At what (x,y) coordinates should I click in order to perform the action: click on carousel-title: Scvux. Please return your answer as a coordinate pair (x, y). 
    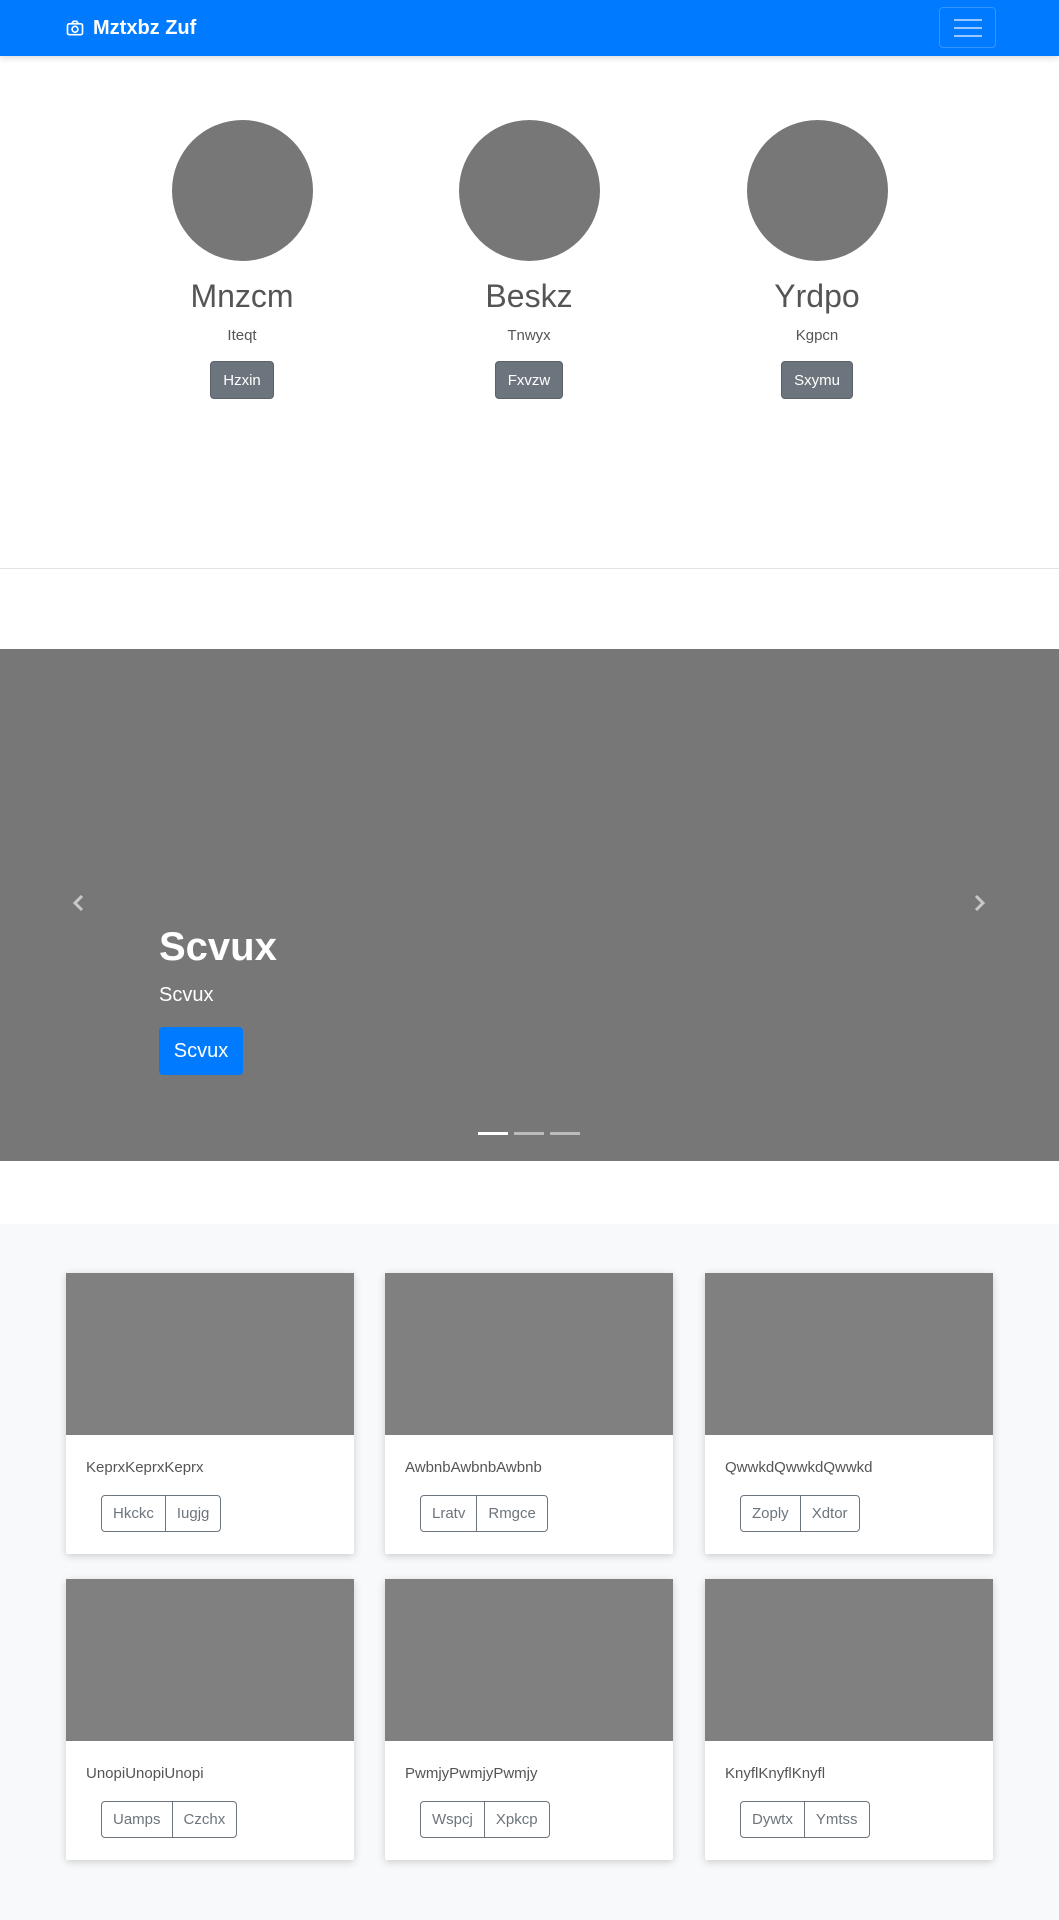
    Looking at the image, I should click on (218, 947).